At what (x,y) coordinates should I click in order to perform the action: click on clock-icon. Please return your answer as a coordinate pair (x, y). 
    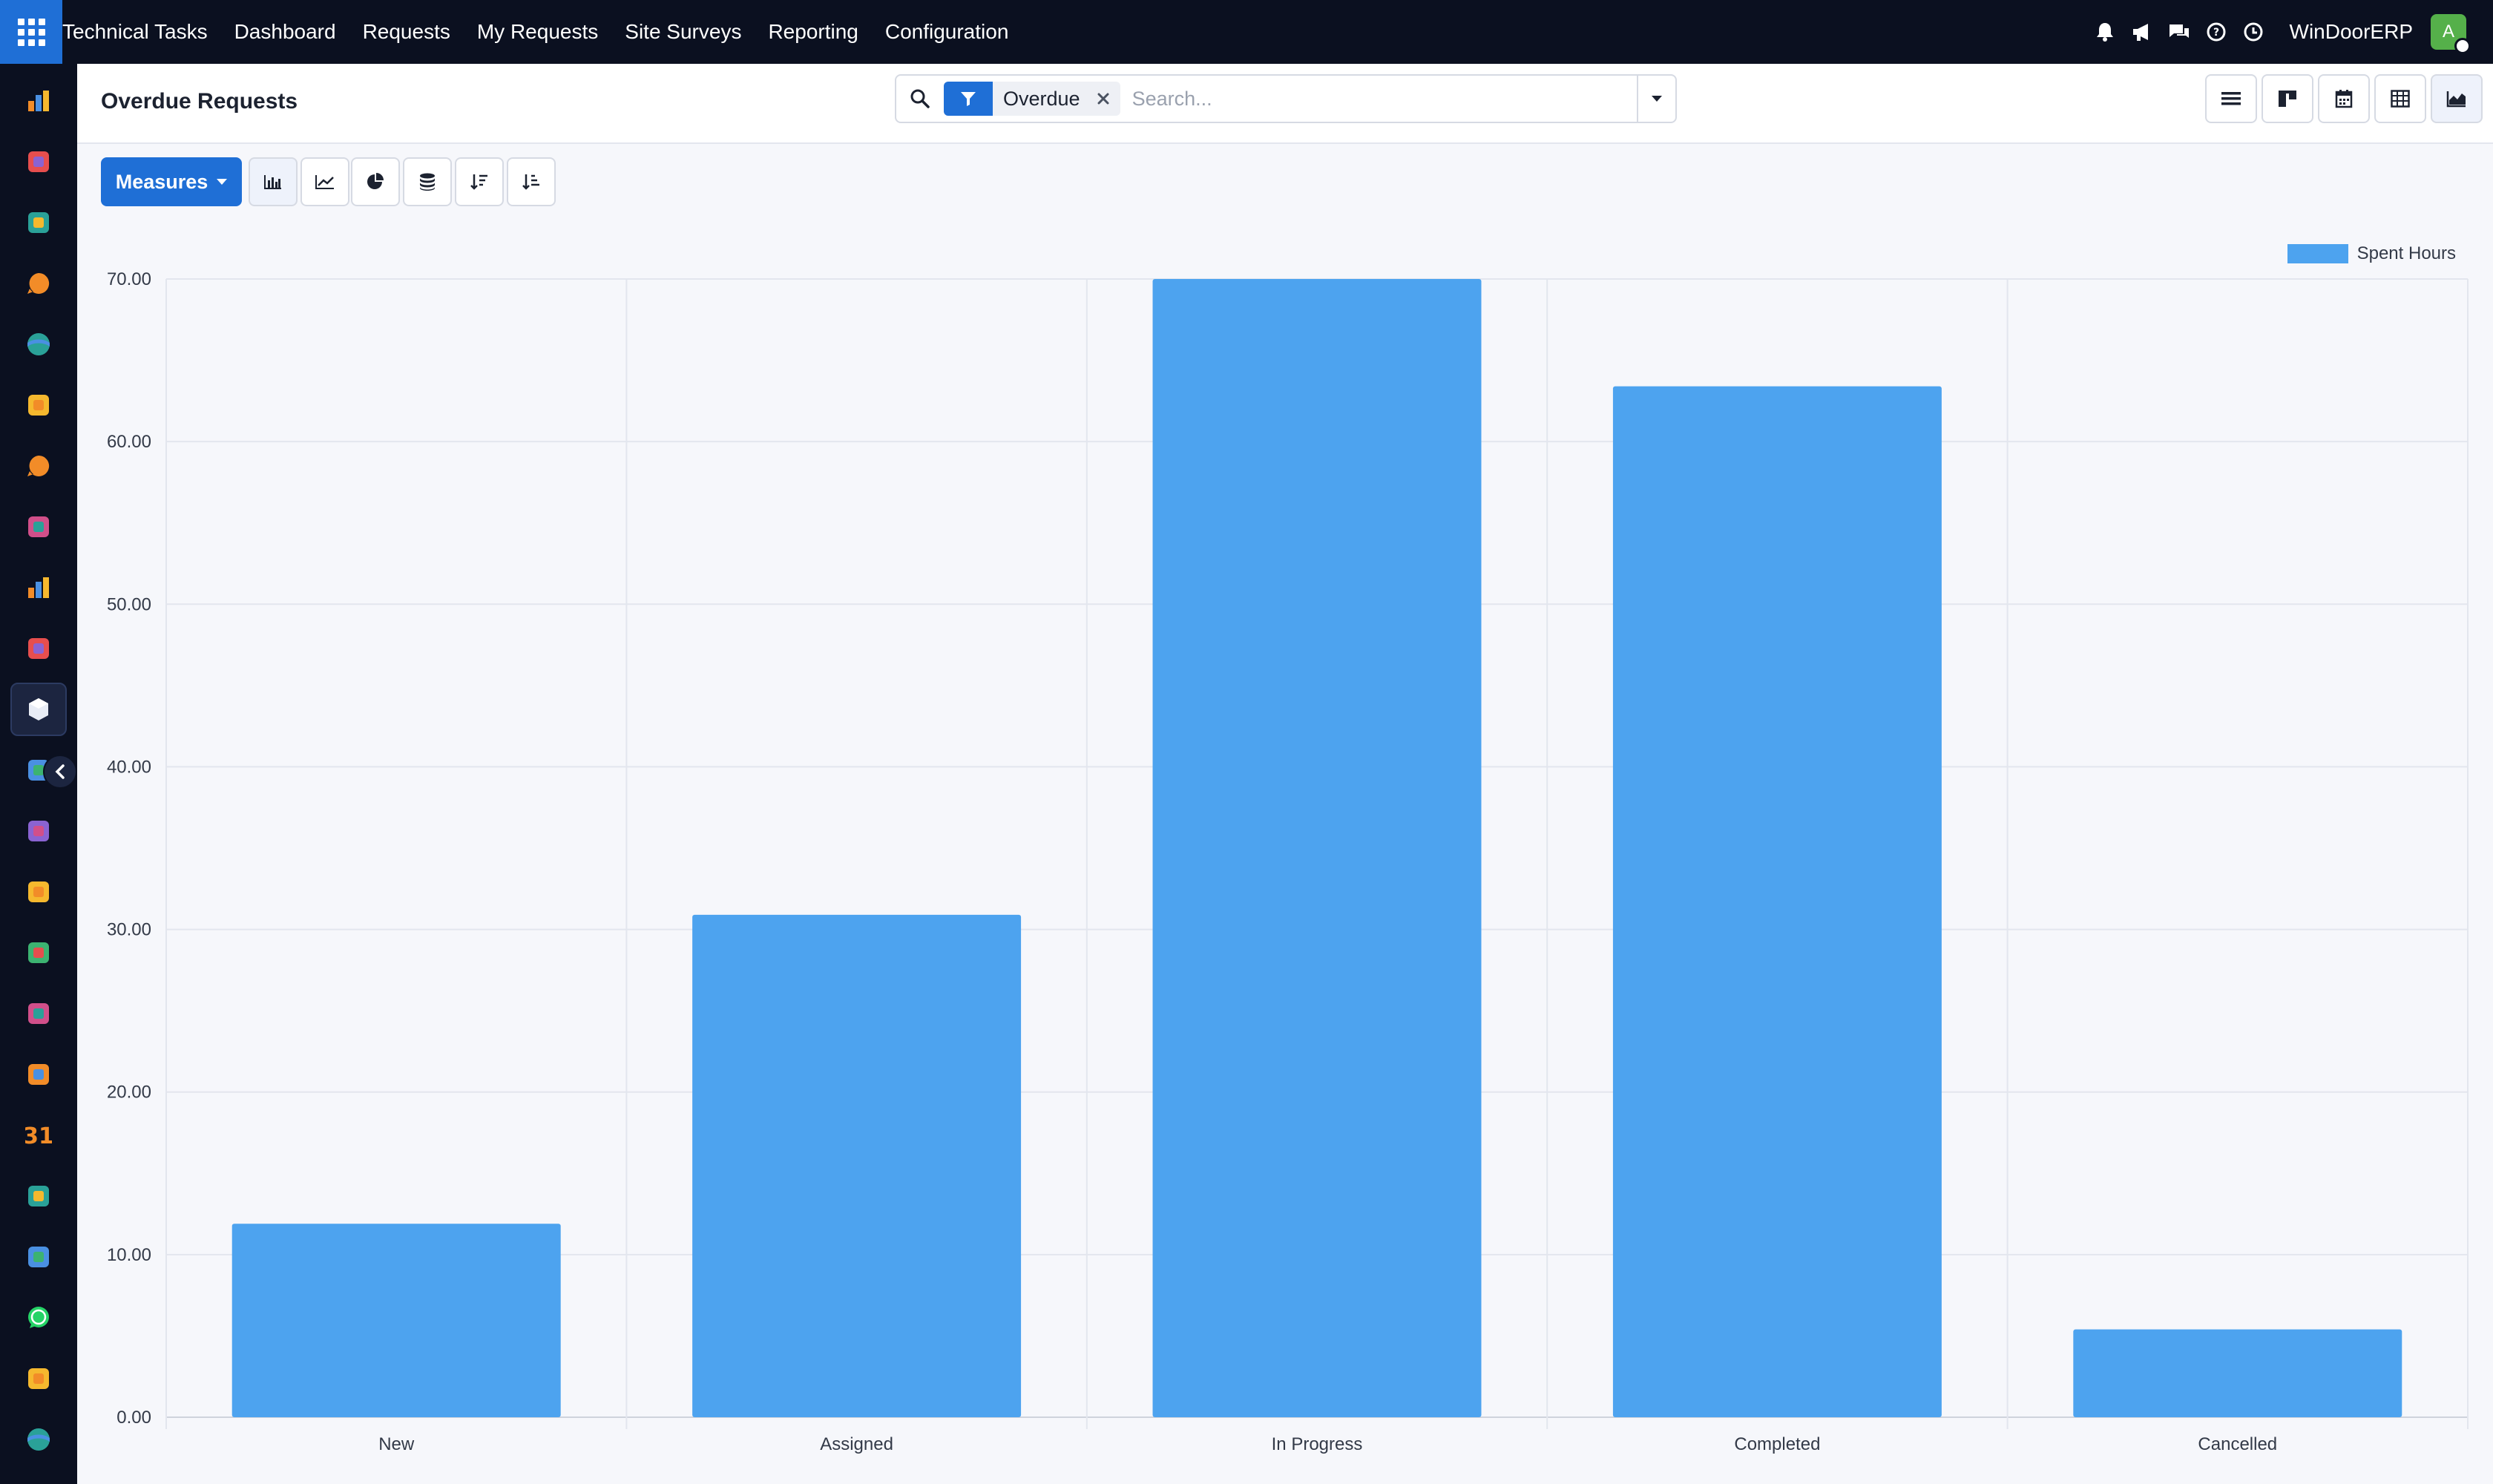
    Looking at the image, I should click on (2253, 32).